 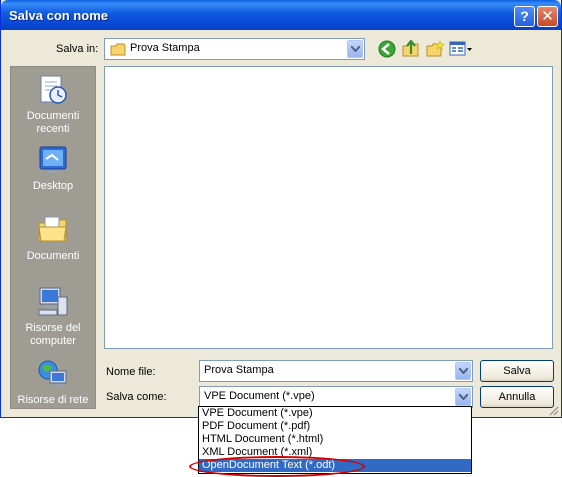 What do you see at coordinates (336, 397) in the screenshot?
I see `filetype-select: VPE Document (*.vpe)` at bounding box center [336, 397].